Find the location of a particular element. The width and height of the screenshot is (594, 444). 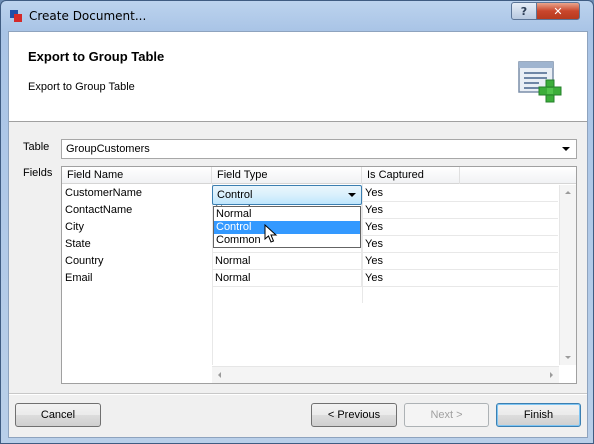

header-subtitle: Export to Group Table is located at coordinates (81, 87).